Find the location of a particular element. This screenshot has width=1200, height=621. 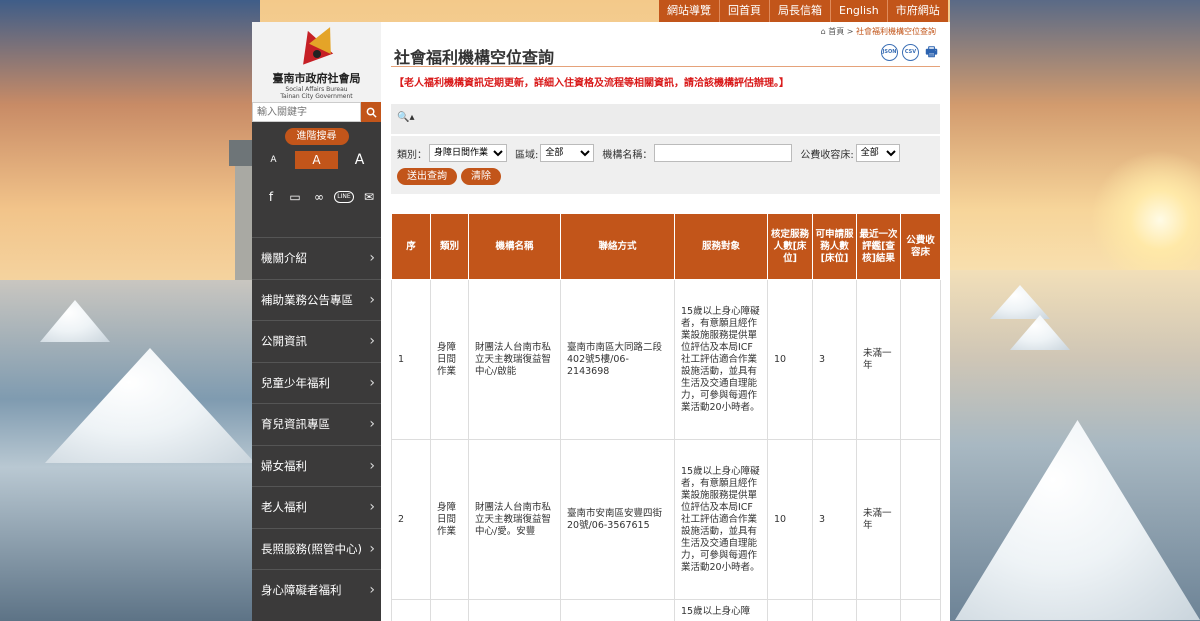

breadcrumb-current: 社會福利機構空位查詢 is located at coordinates (896, 31).